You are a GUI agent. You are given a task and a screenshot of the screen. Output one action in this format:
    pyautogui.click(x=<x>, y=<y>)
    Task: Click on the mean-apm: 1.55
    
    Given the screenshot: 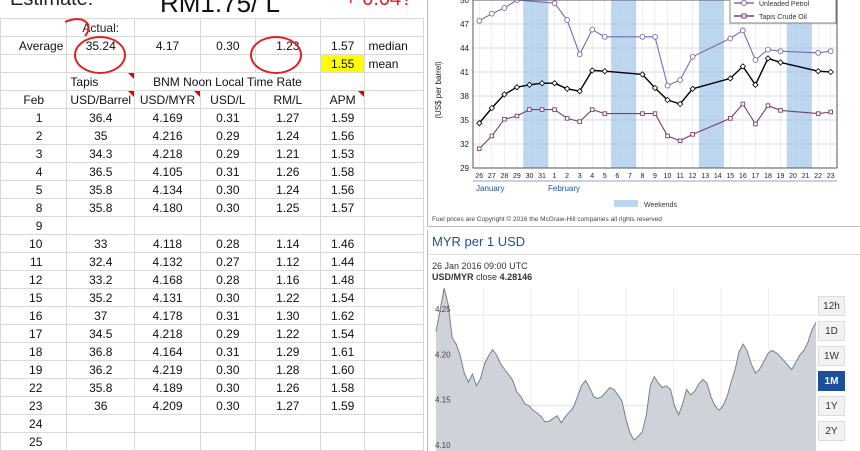 What is the action you would take?
    pyautogui.click(x=342, y=63)
    